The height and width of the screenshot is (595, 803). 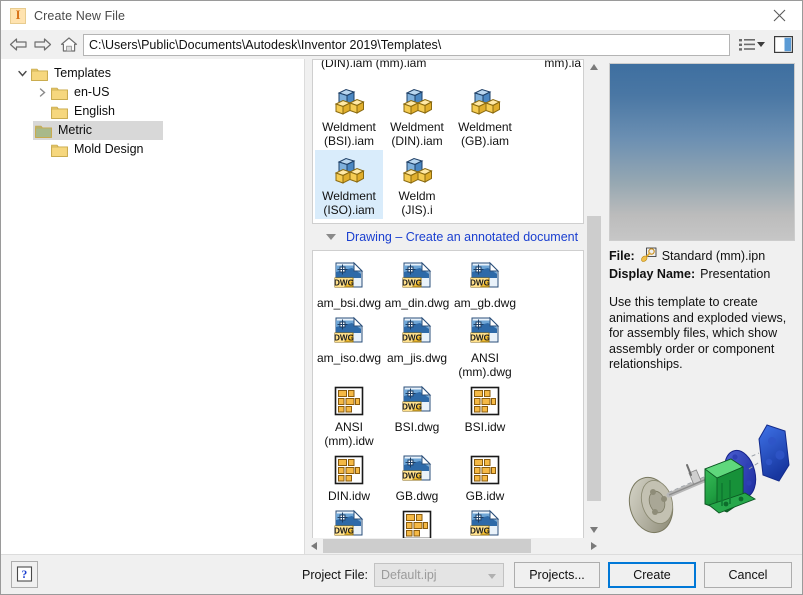 I want to click on clipped-text-right: mm).ia, so click(x=562, y=64).